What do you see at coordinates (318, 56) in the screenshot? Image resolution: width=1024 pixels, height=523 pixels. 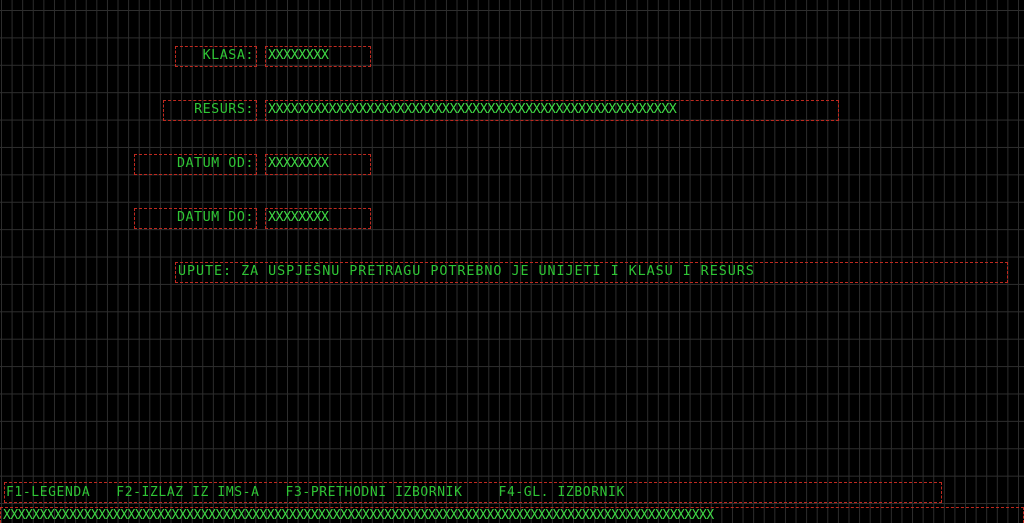 I see `klasa-field: XXXXXXXX` at bounding box center [318, 56].